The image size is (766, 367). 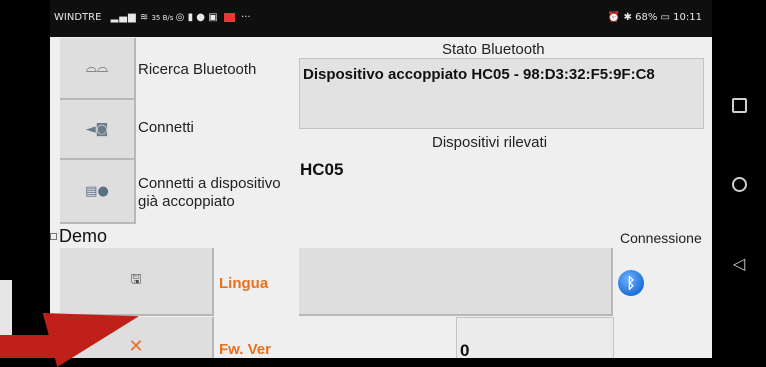 I want to click on connection-label: Connessione, so click(x=661, y=238).